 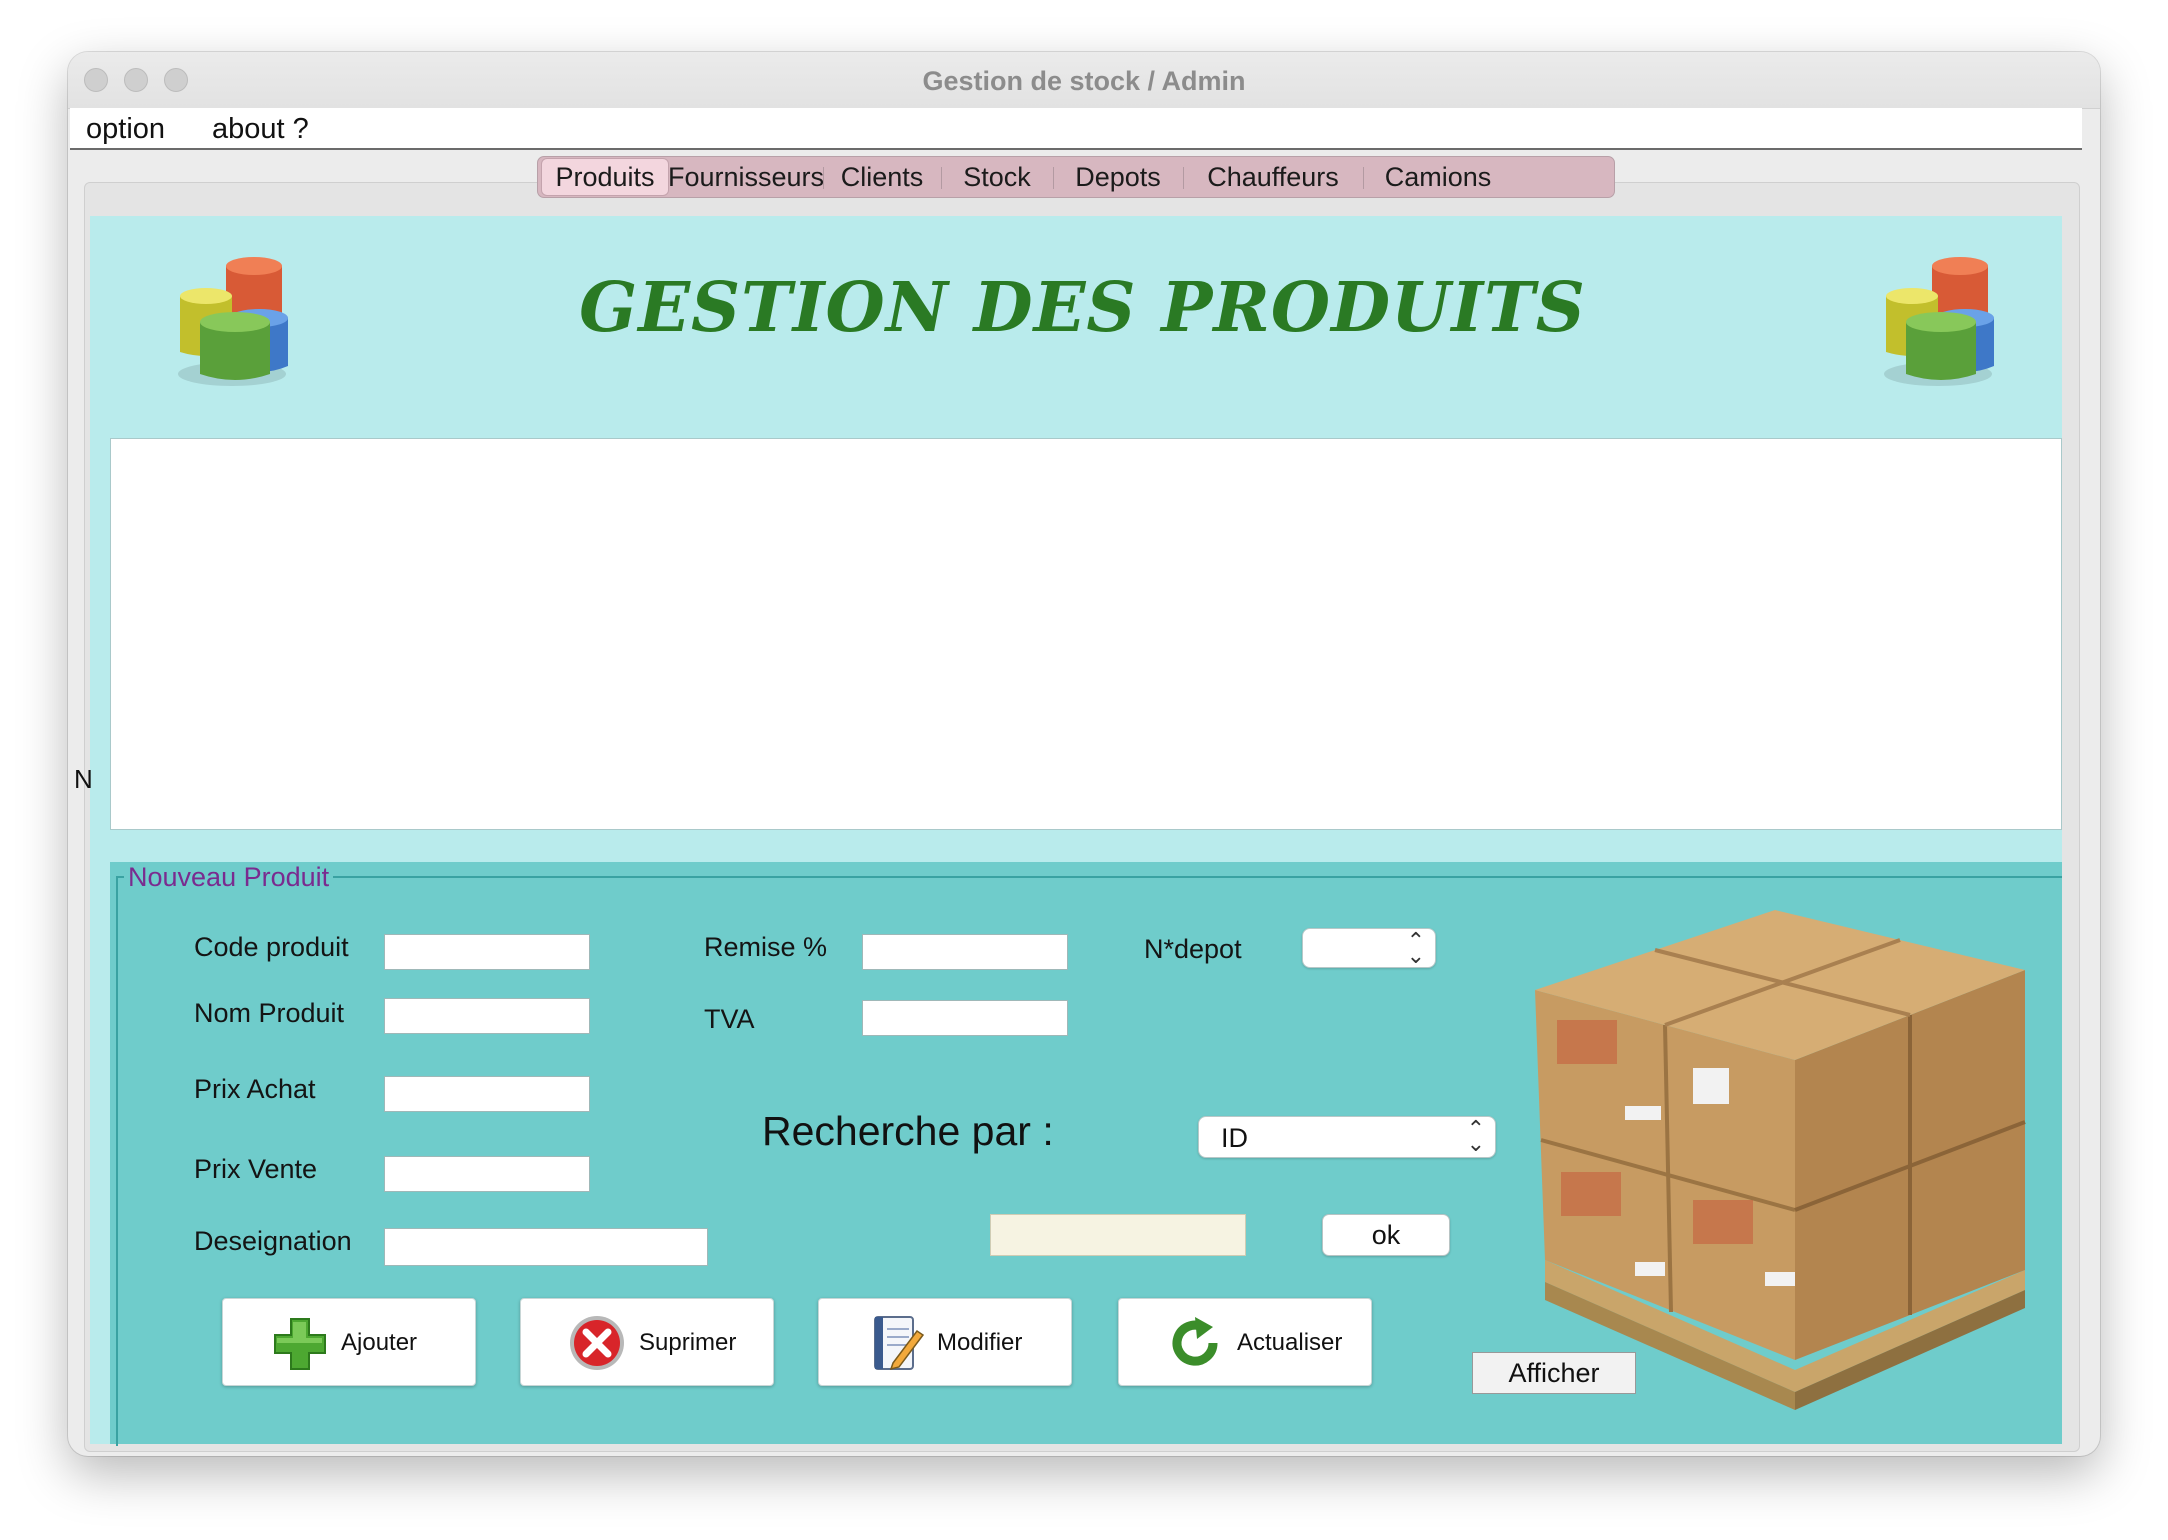 I want to click on designation-label: Deseignation, so click(x=273, y=1241).